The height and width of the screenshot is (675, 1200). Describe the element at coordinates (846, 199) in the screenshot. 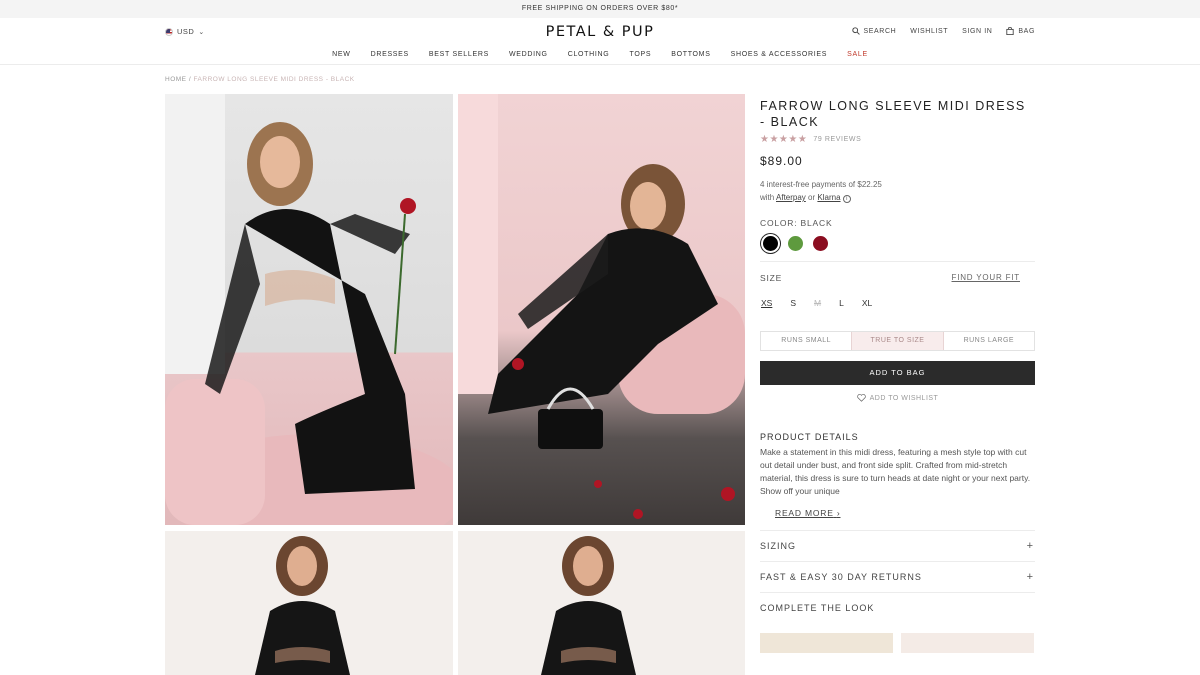

I see `info-icon: i` at that location.